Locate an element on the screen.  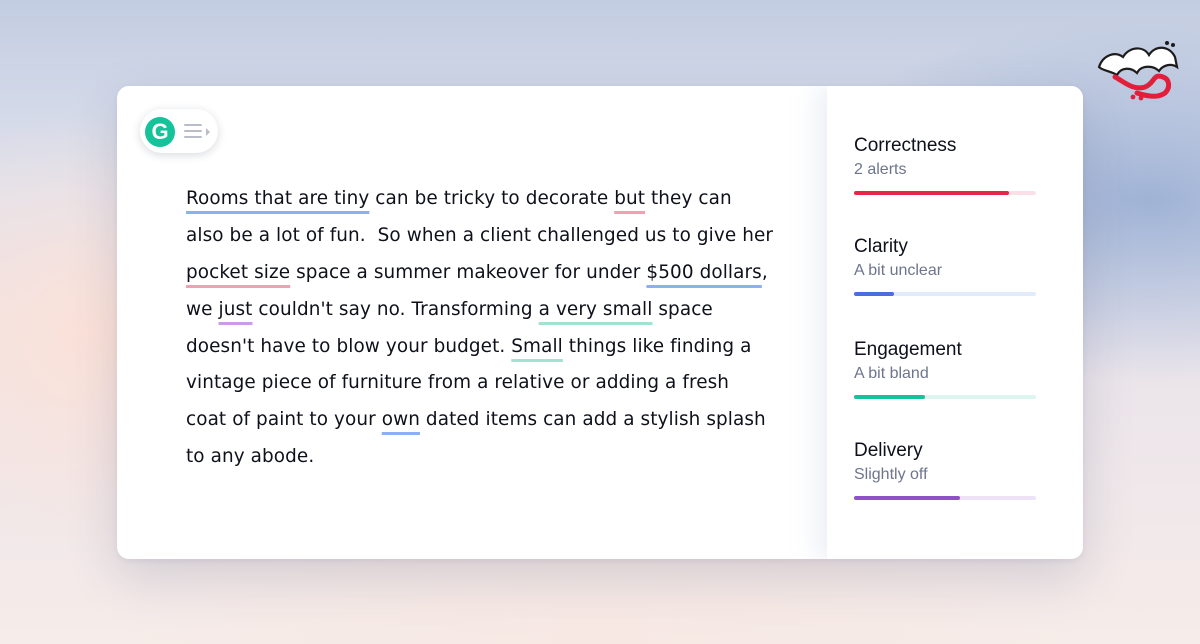
category-title: Correctness is located at coordinates (905, 145).